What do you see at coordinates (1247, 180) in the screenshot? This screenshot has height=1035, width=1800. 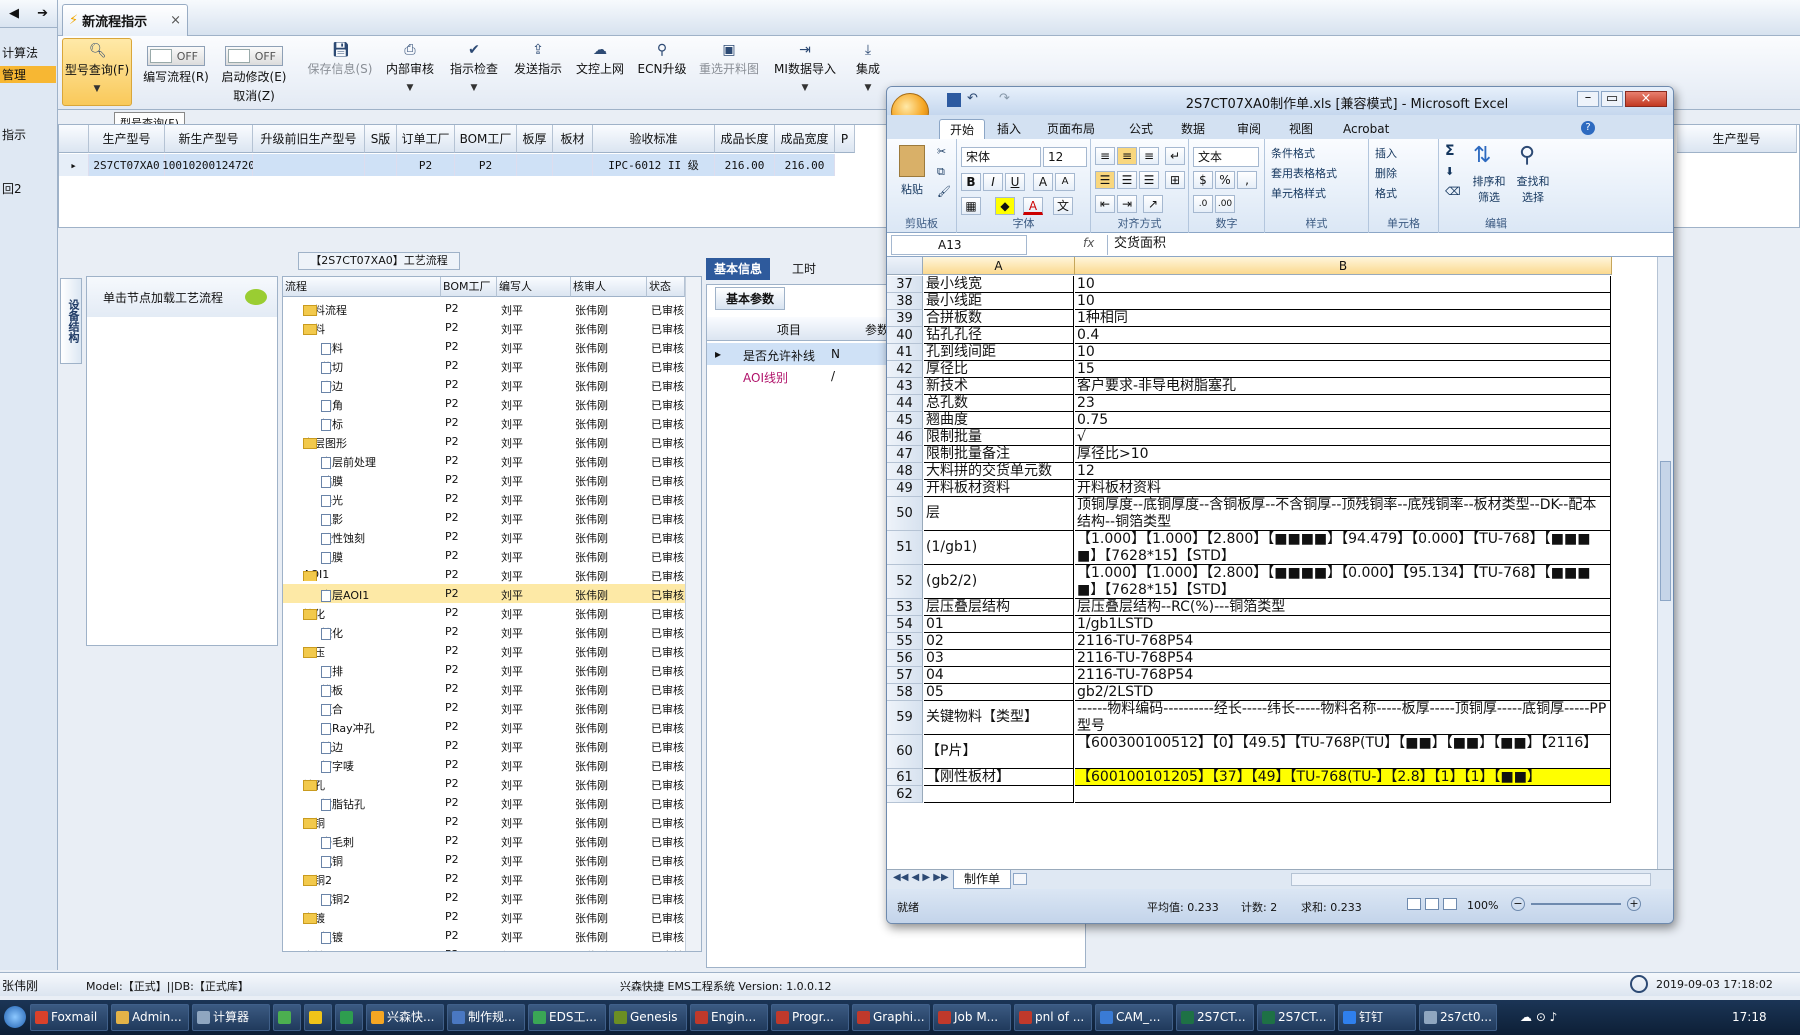 I see `comma-icon: ,` at bounding box center [1247, 180].